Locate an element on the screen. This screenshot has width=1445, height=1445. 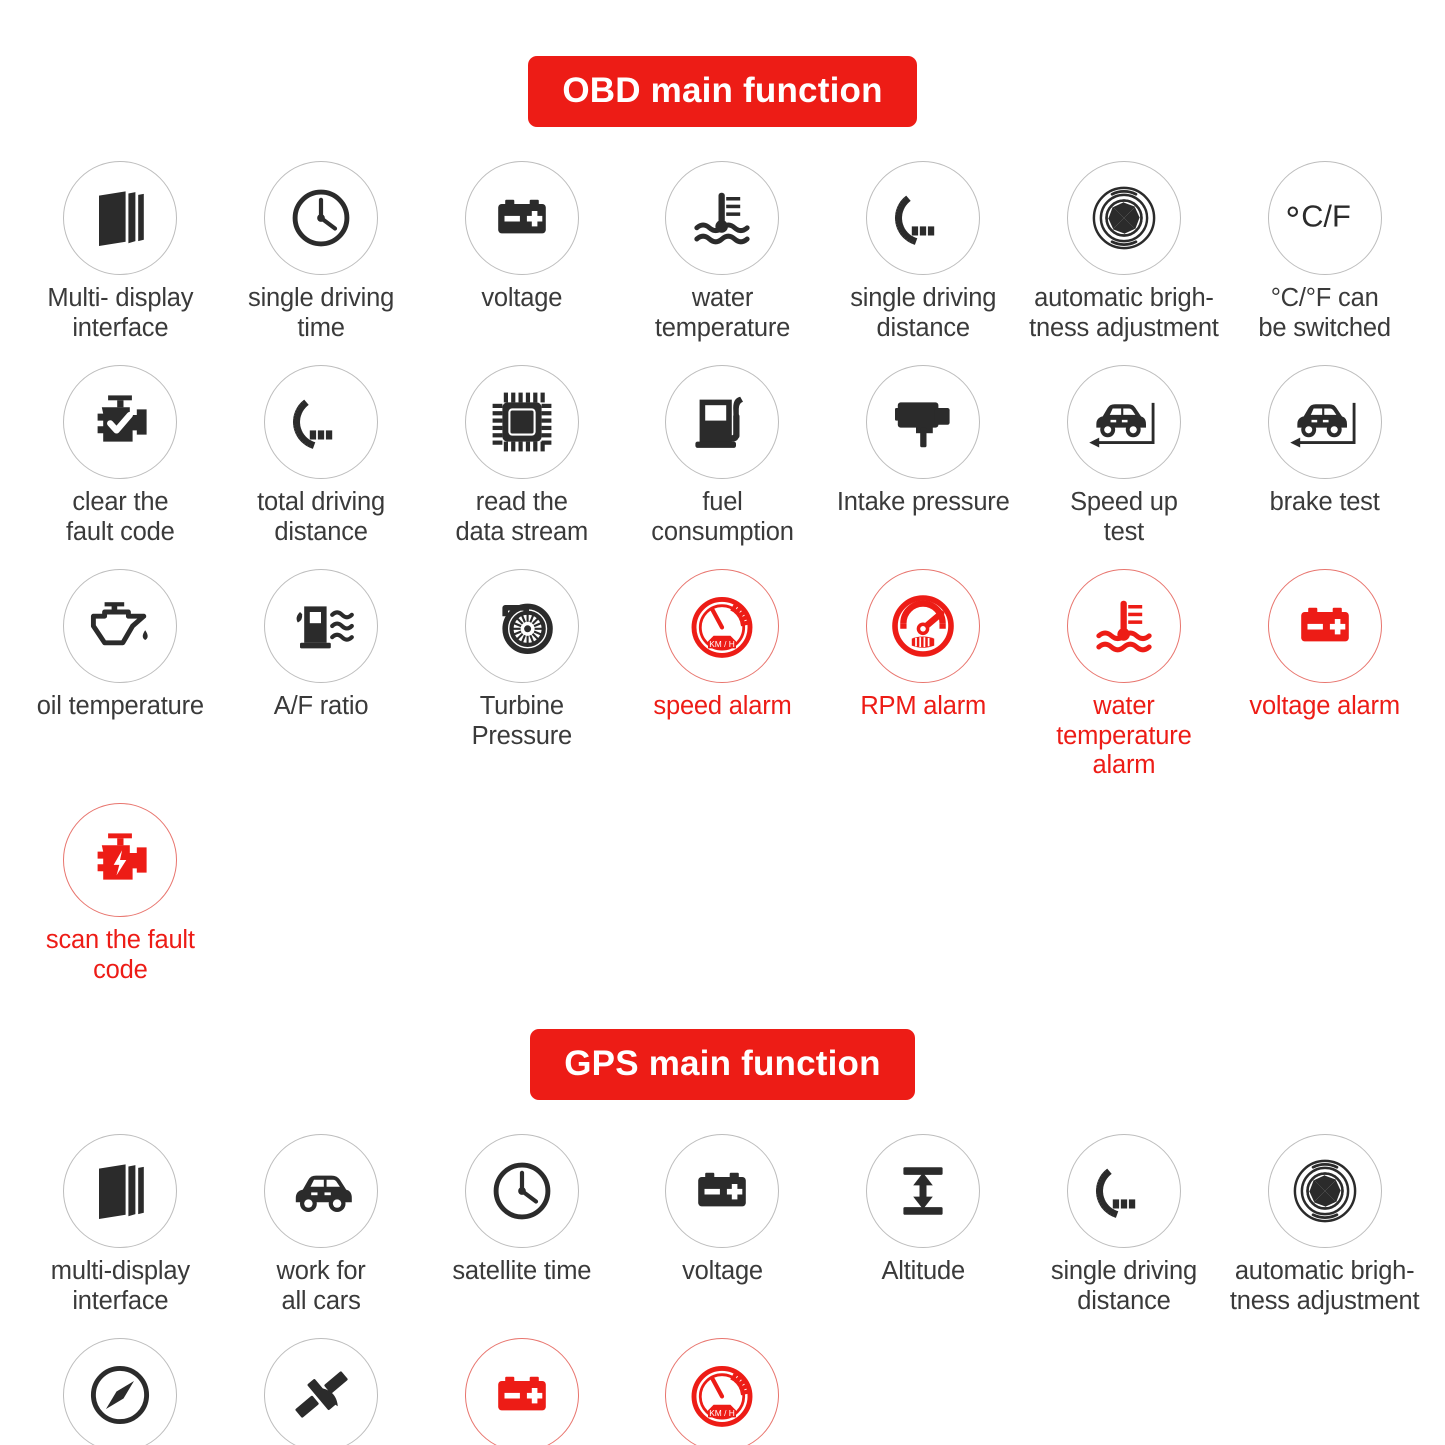
feature-label: total driving distance is located at coordinates (321, 517).